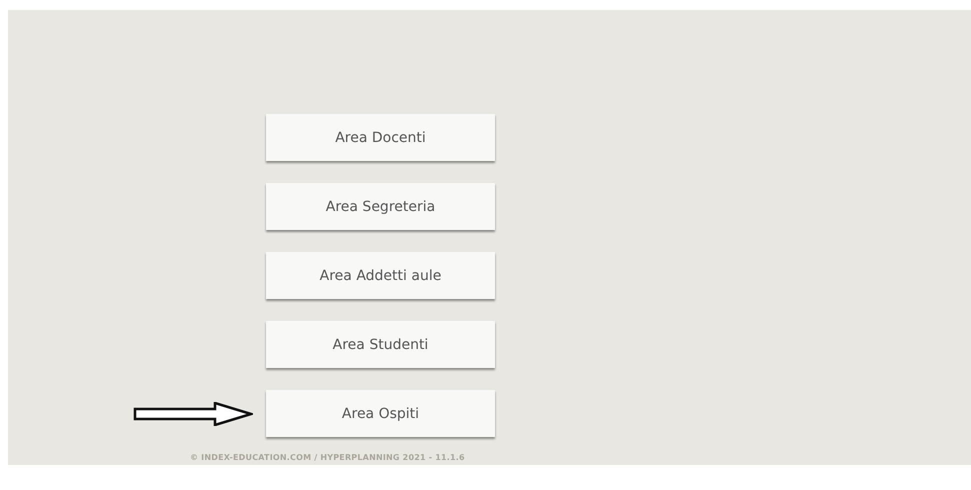 The height and width of the screenshot is (490, 971). Describe the element at coordinates (327, 457) in the screenshot. I see `copyright-text: © INDEX-EDUCATION.COM / HYPERPLANNING 2021 - 11.1.6` at that location.